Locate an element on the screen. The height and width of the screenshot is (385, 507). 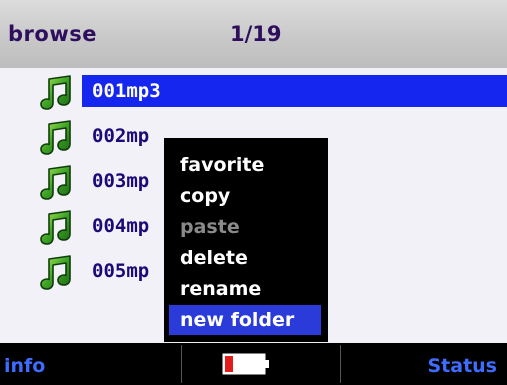
menu-item-rename: rename is located at coordinates (242, 289).